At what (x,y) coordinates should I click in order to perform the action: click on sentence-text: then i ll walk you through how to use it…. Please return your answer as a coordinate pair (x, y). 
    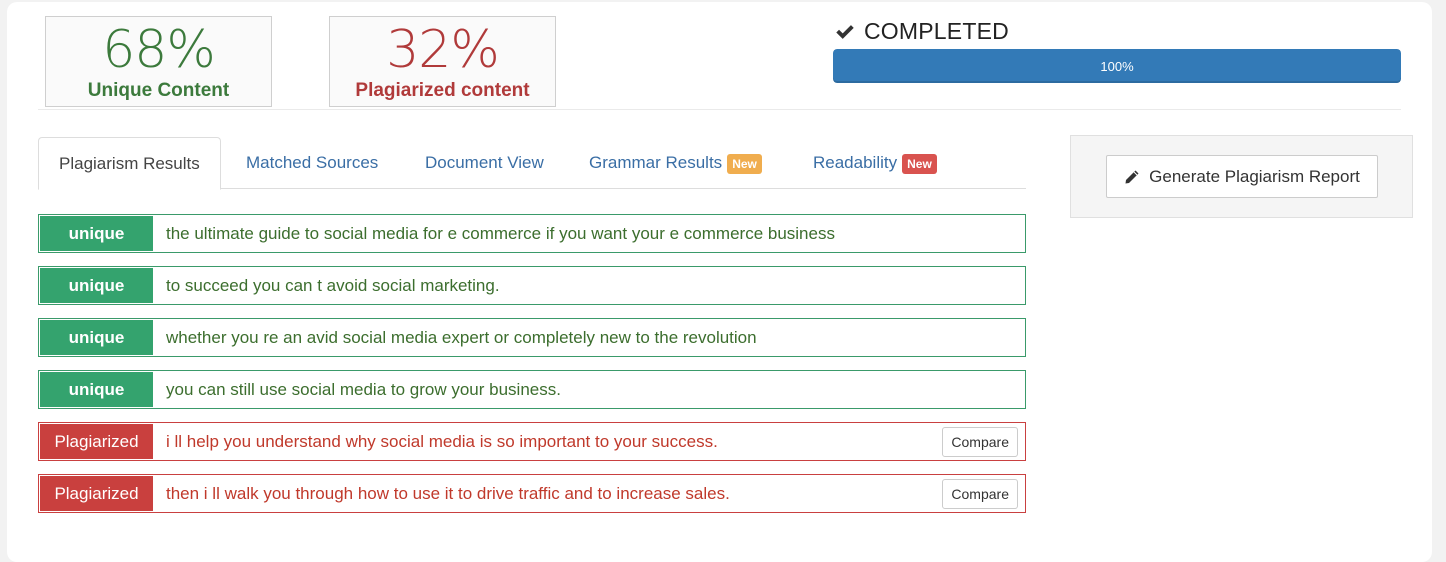
    Looking at the image, I should click on (448, 493).